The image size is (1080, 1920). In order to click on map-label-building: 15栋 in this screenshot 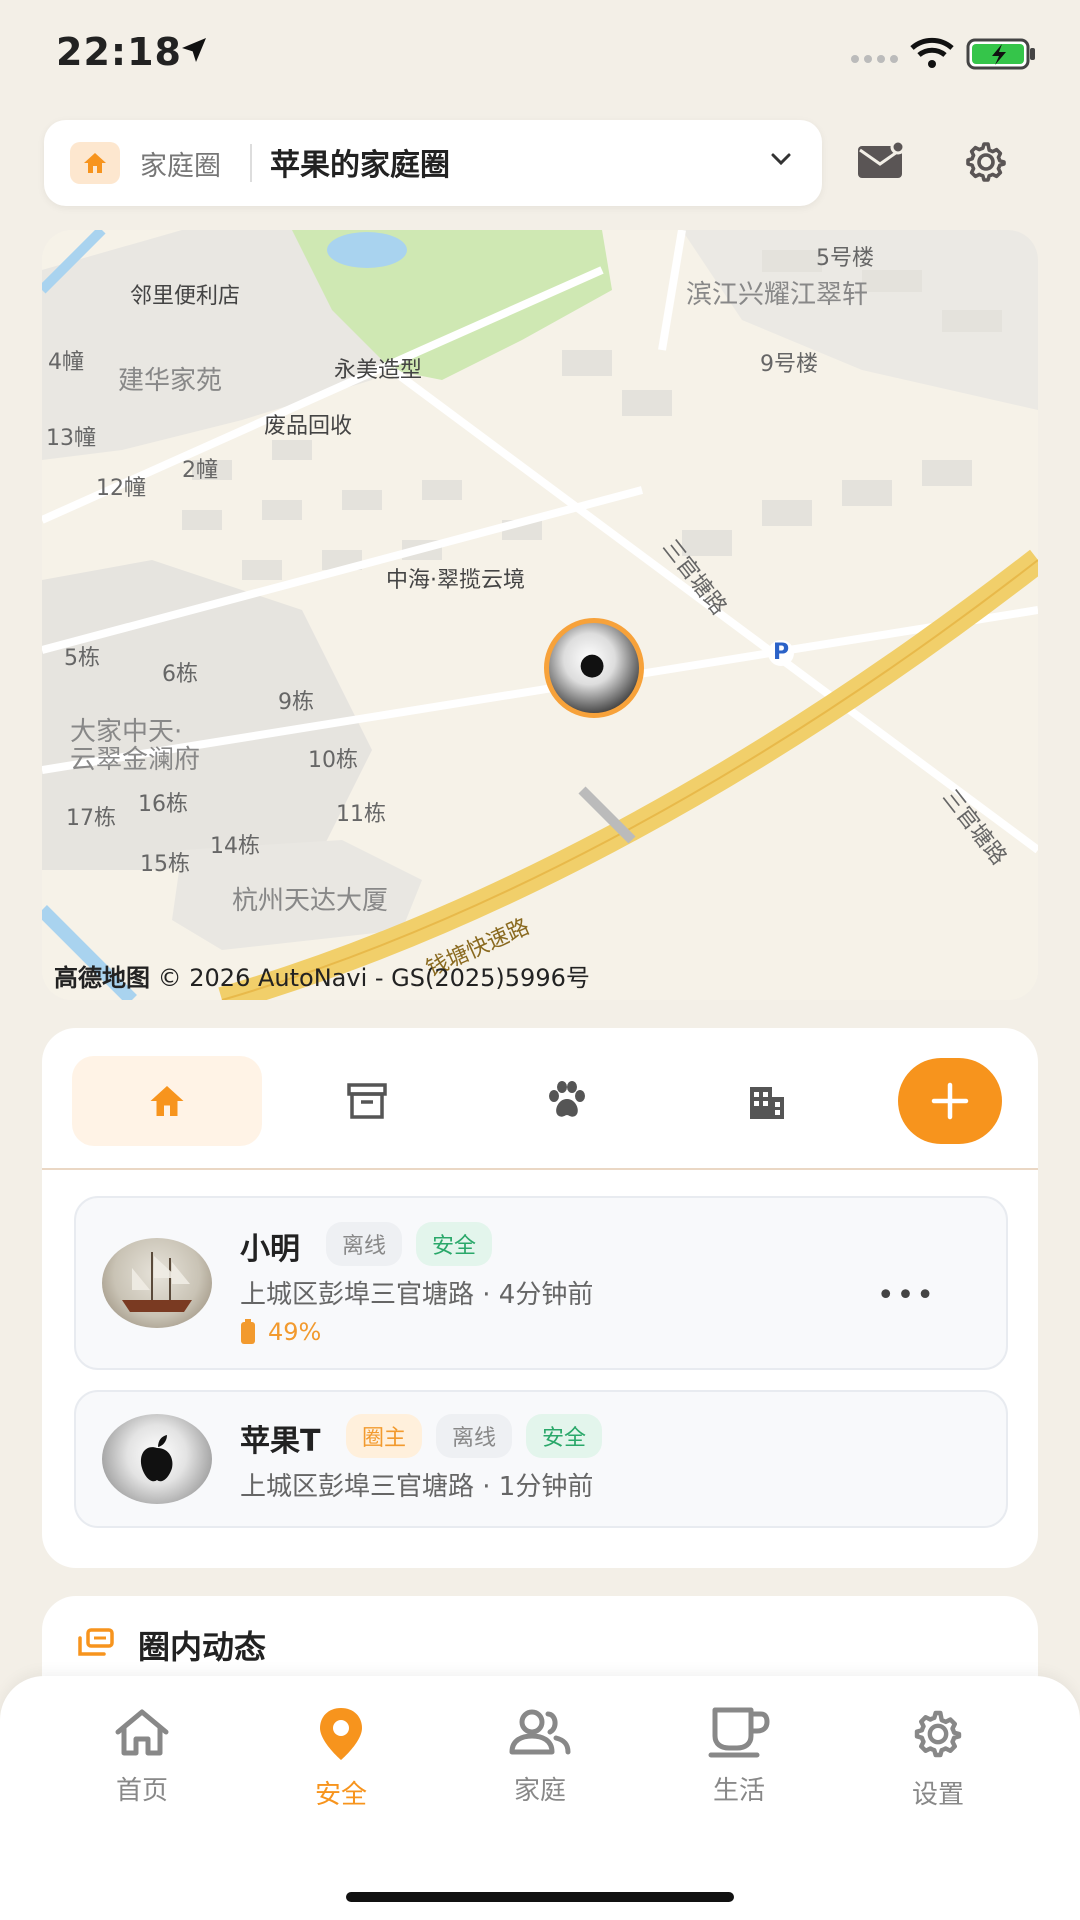, I will do `click(165, 864)`.